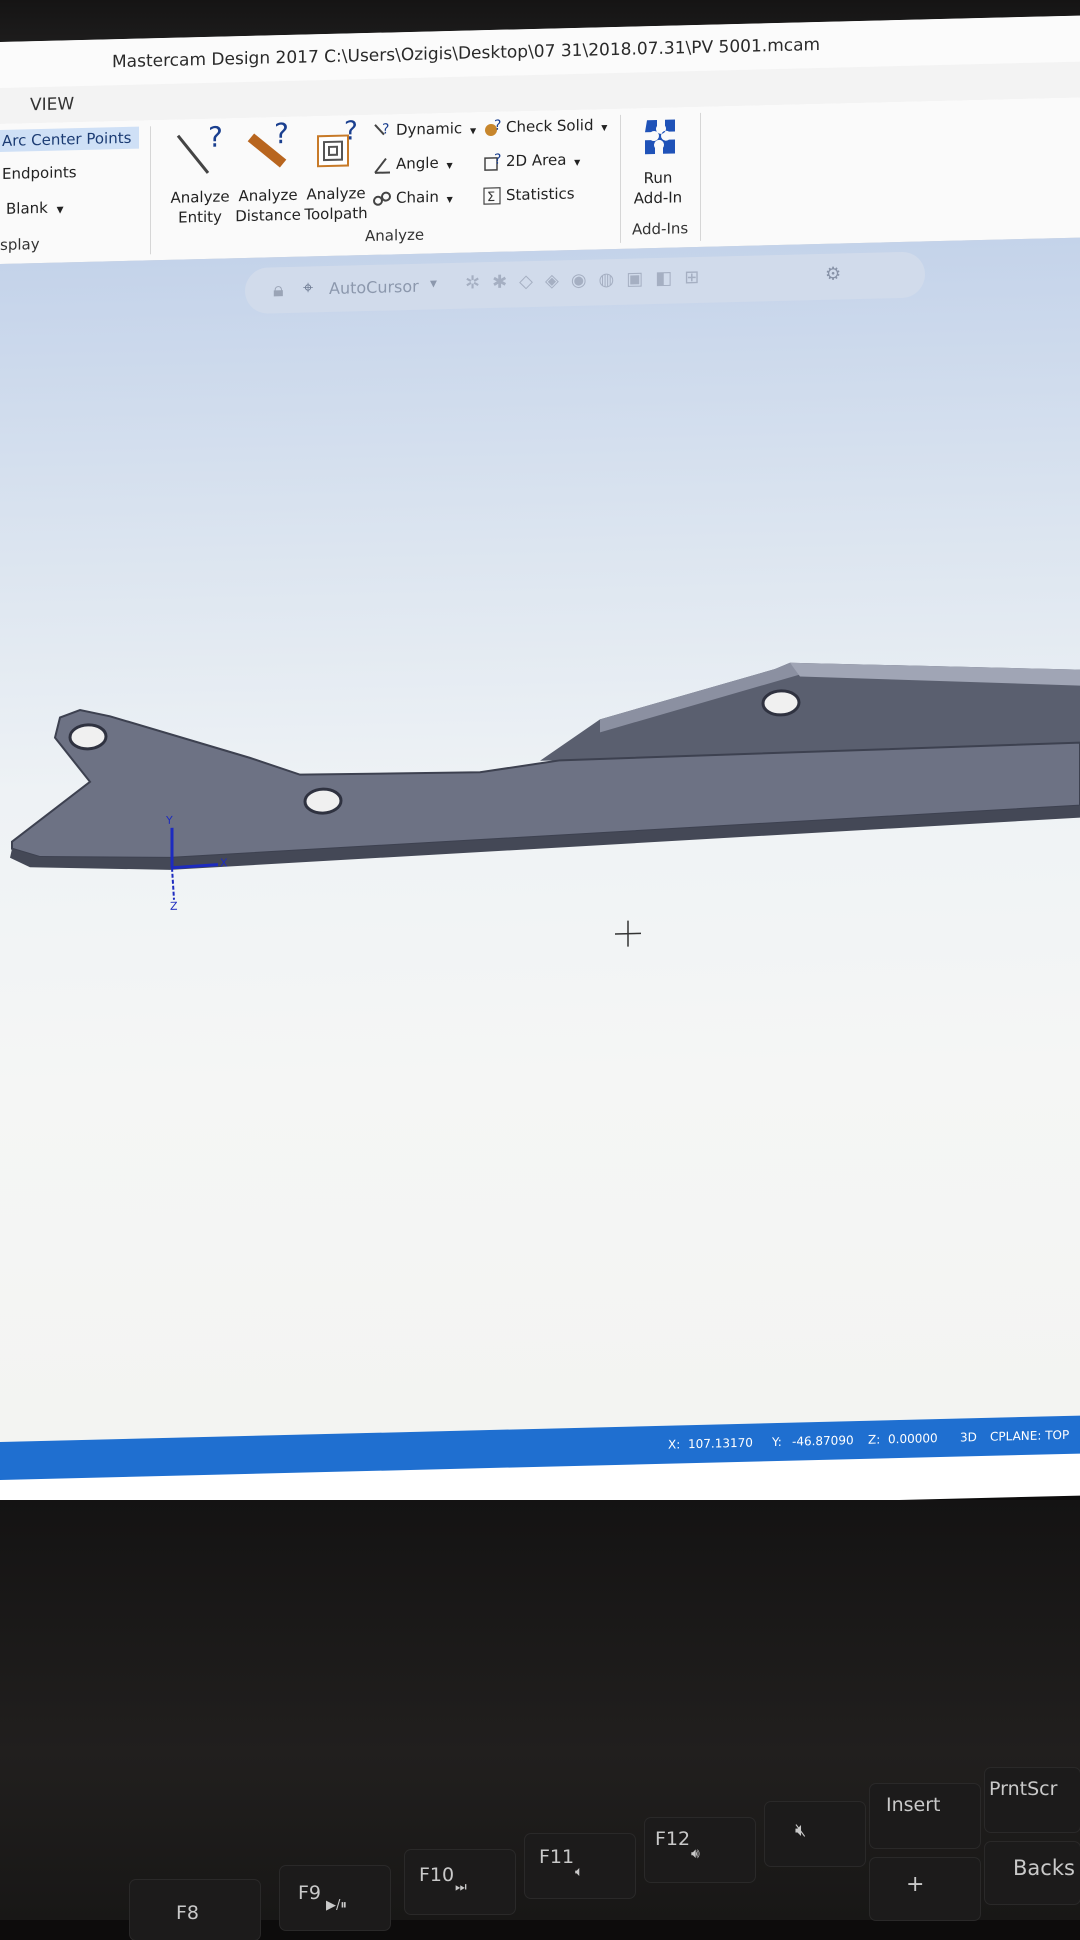  What do you see at coordinates (336, 194) in the screenshot?
I see `analyze-toolpath-line1: Analyze` at bounding box center [336, 194].